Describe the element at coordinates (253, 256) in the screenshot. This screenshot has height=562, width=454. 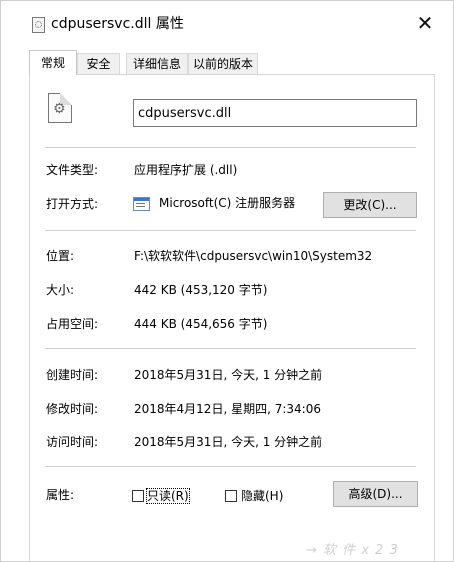
I see `location-value: F:\软软软件\cdpusersvc\win10\System32` at that location.